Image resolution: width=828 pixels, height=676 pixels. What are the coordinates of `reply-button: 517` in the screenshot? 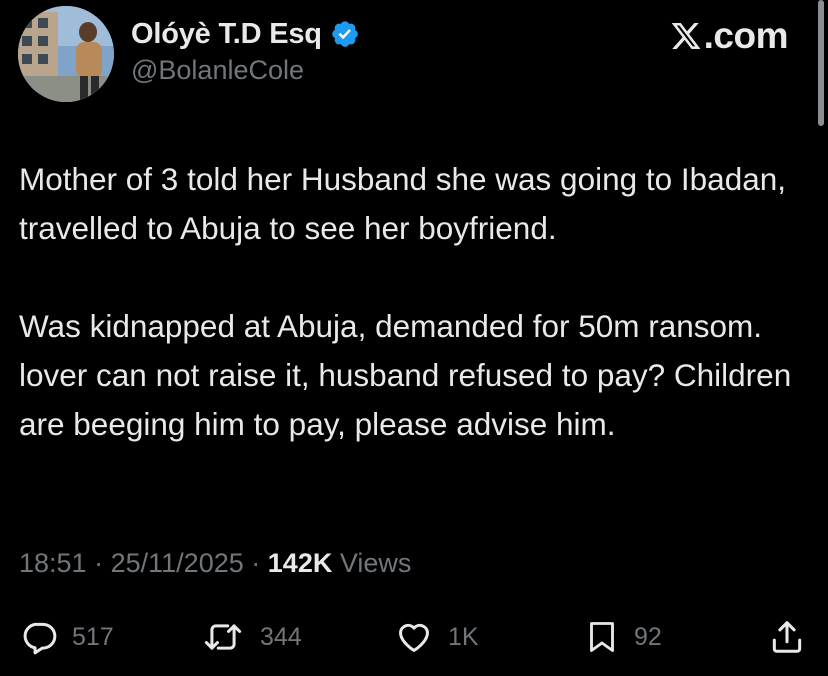 It's located at (67, 637).